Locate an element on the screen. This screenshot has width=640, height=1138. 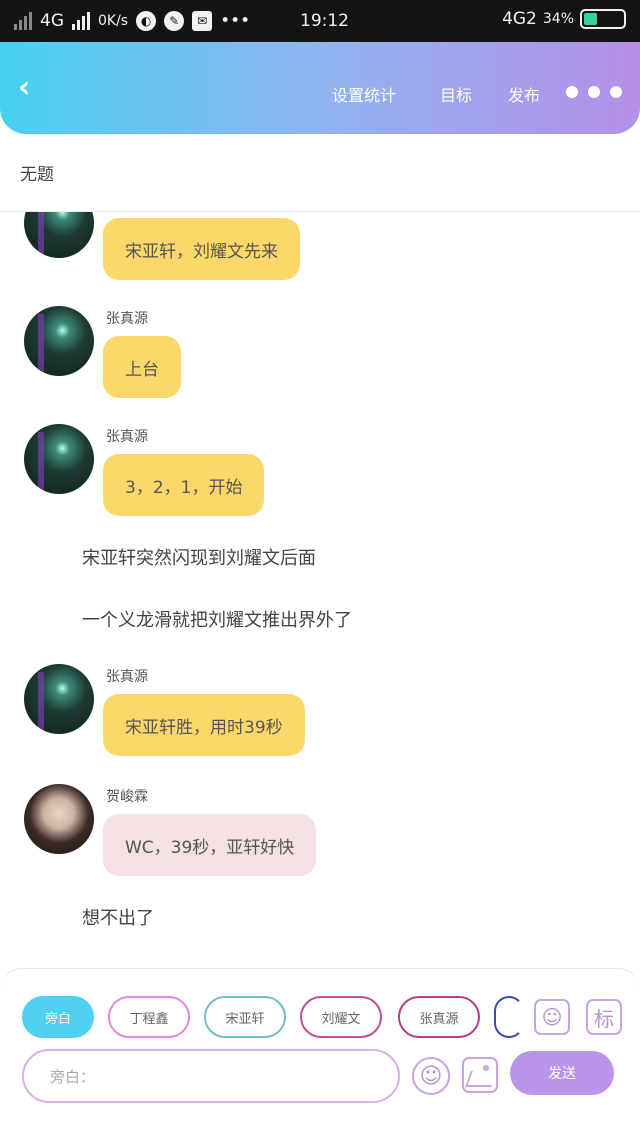
image-icon is located at coordinates (480, 1075).